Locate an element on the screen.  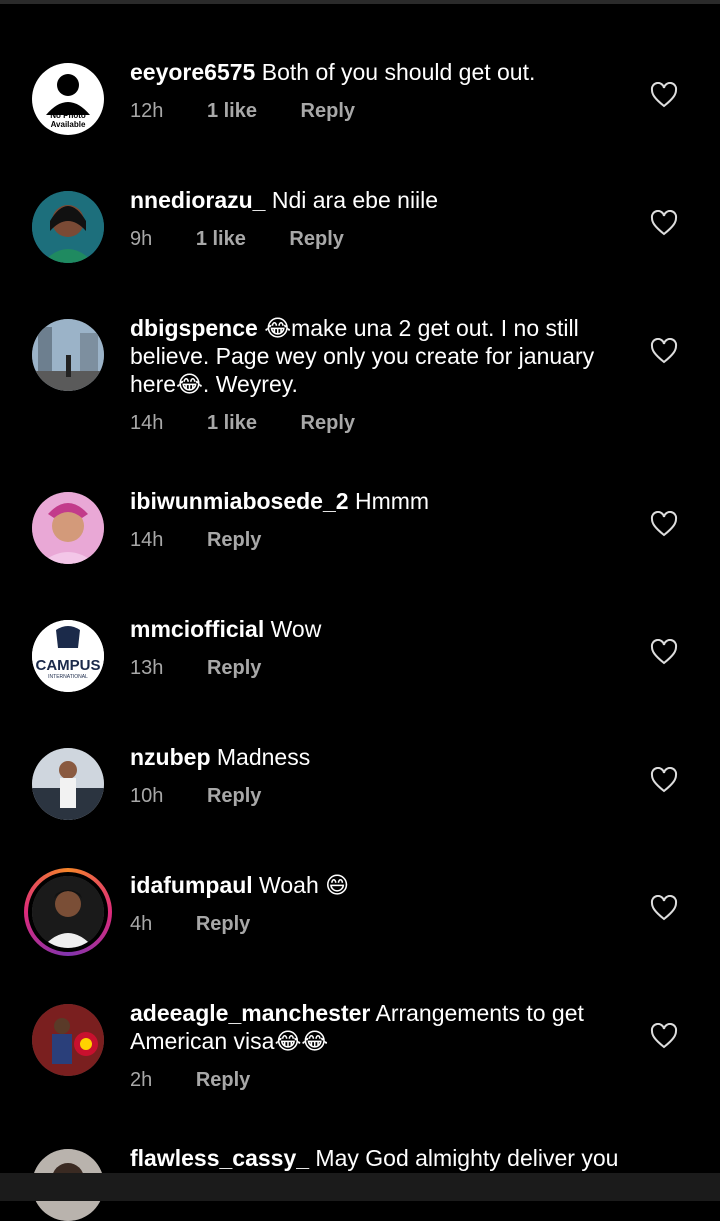
avatar-label: No Photo is located at coordinates (68, 115).